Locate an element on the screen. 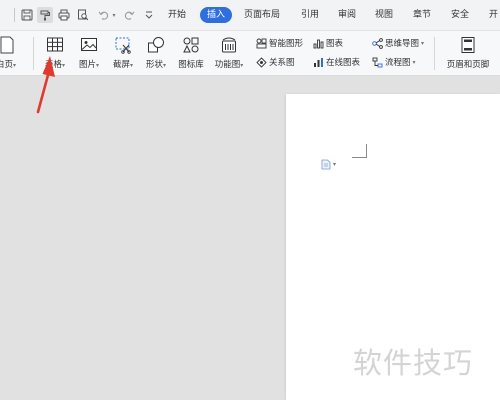  online-chart-icon is located at coordinates (318, 62).